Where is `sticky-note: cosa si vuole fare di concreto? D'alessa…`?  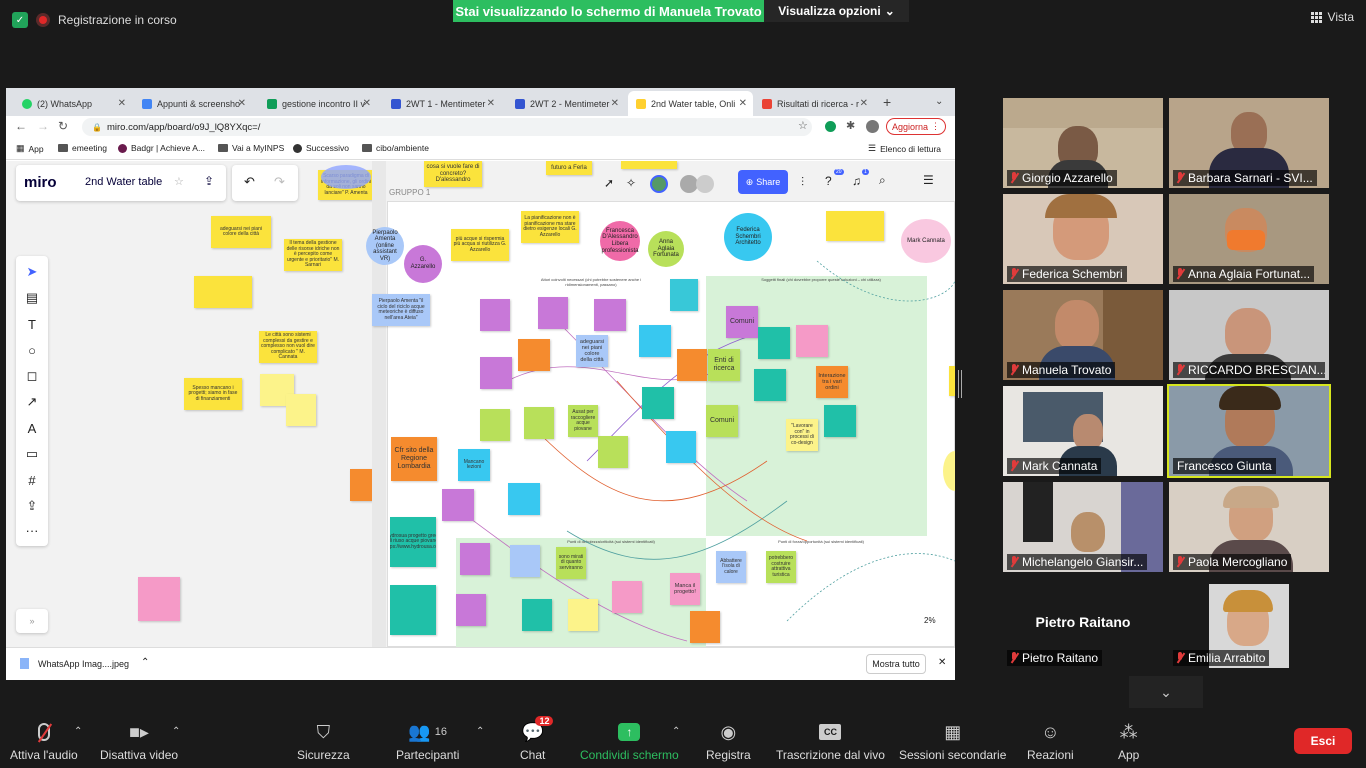
sticky-note: cosa si vuole fare di concreto? D'alessa… is located at coordinates (453, 174).